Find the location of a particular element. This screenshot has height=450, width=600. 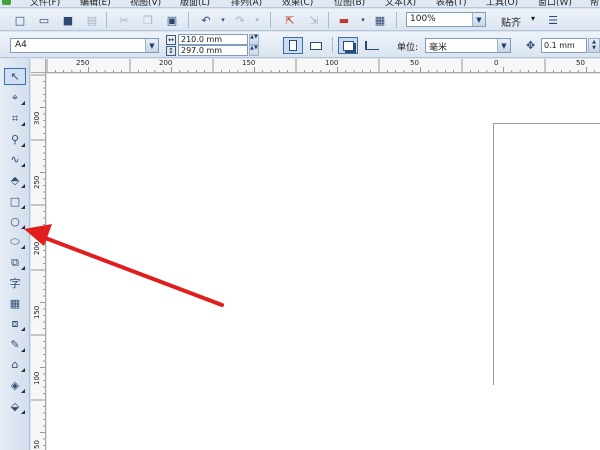

menu-bitmaps: 位图(B) is located at coordinates (349, 3).